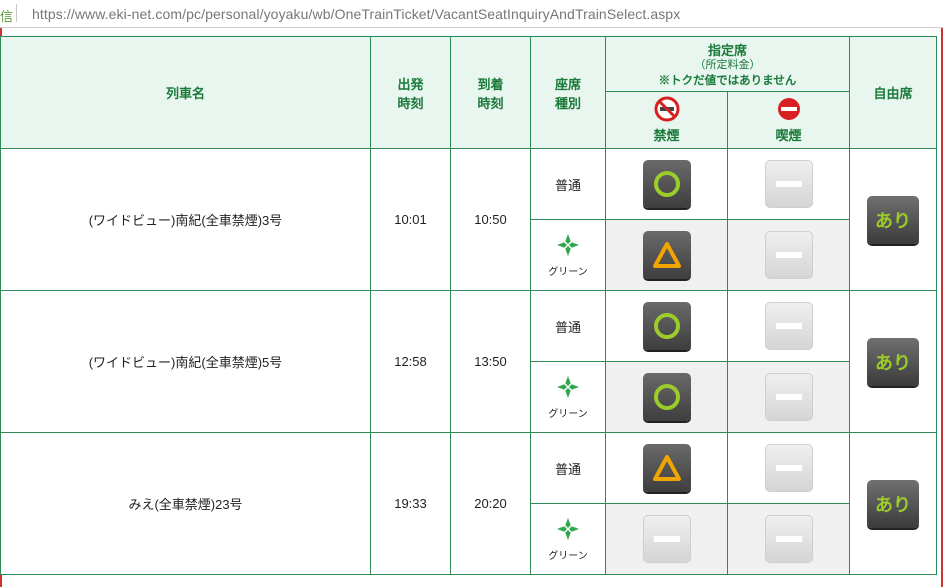  I want to click on arrival-time: 20:20, so click(490, 503).